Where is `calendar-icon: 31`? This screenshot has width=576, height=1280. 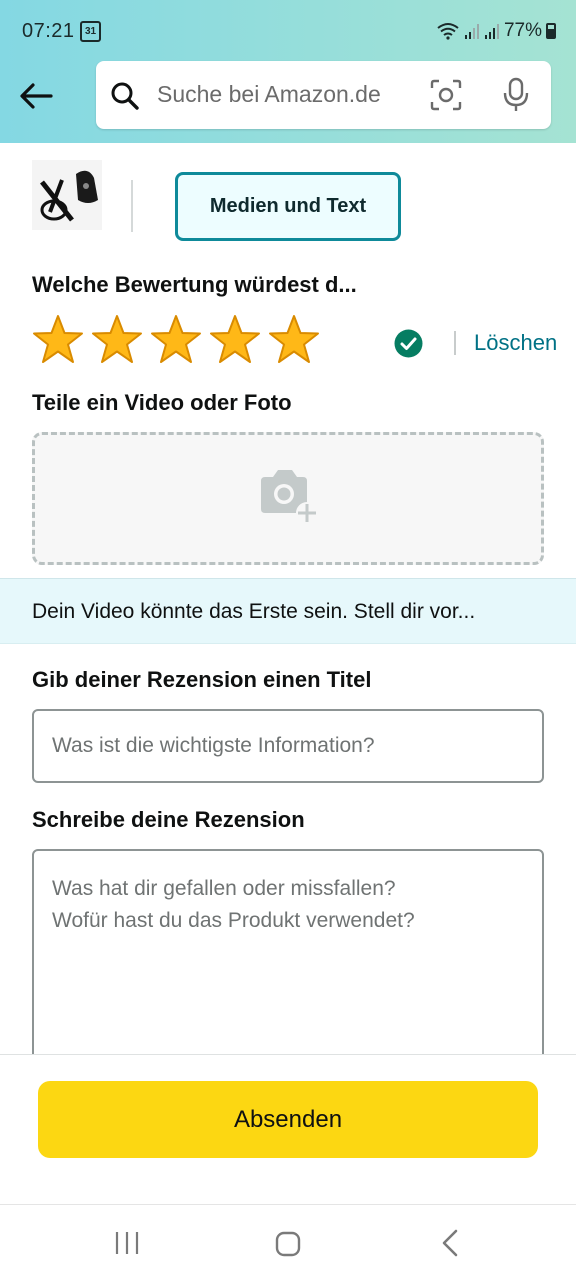
calendar-icon: 31 is located at coordinates (90, 31).